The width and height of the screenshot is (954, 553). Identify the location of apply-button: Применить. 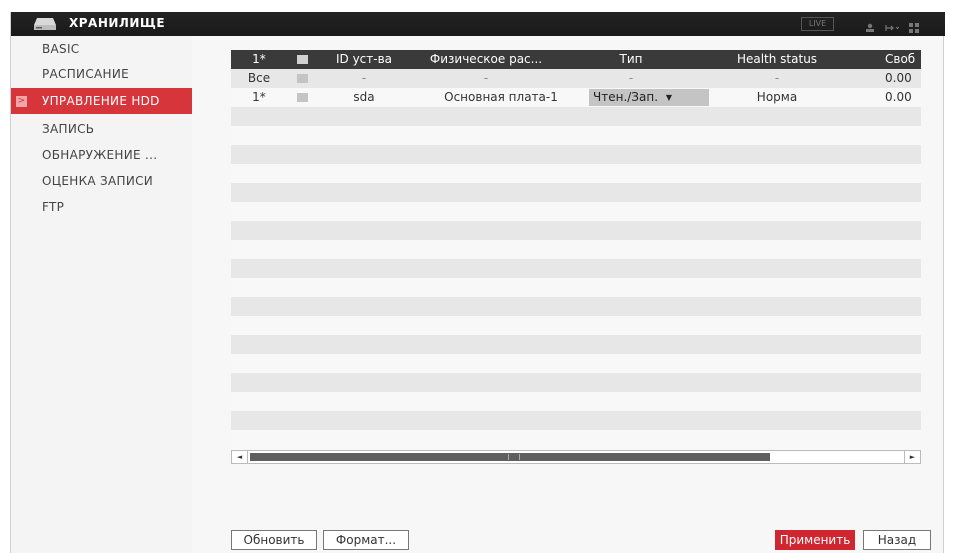
(815, 540).